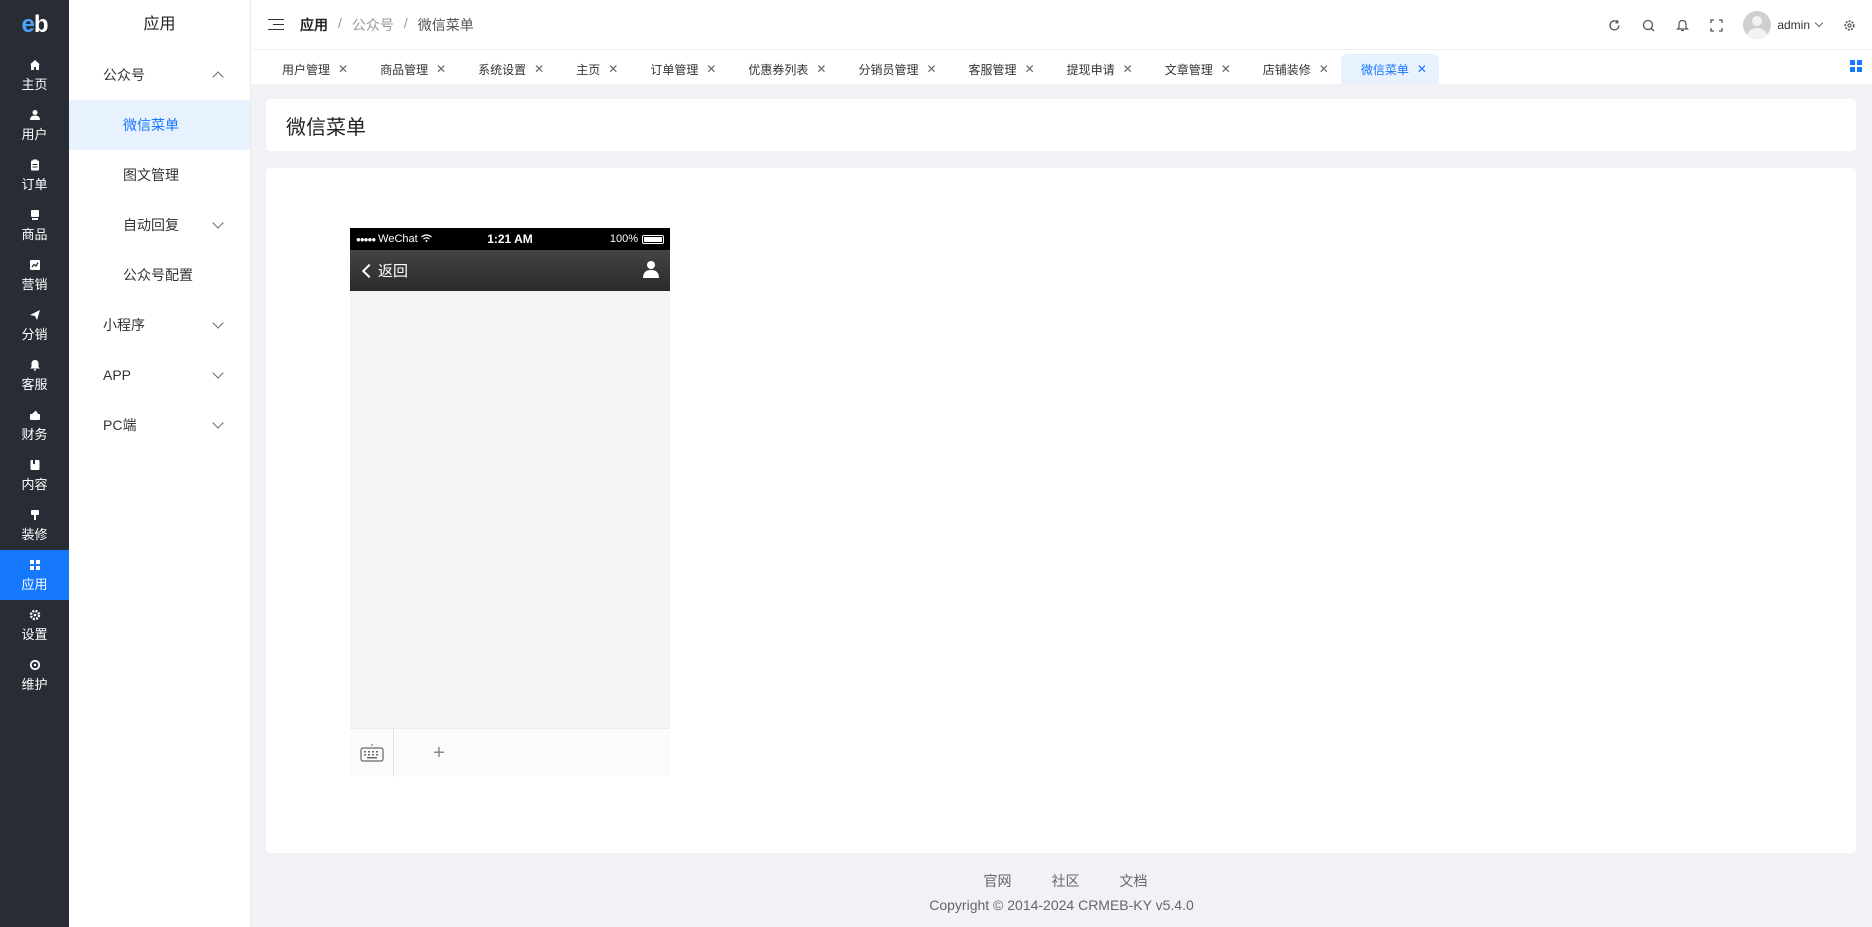 The height and width of the screenshot is (927, 1872). I want to click on sidebar-group-pc: PC端, so click(159, 425).